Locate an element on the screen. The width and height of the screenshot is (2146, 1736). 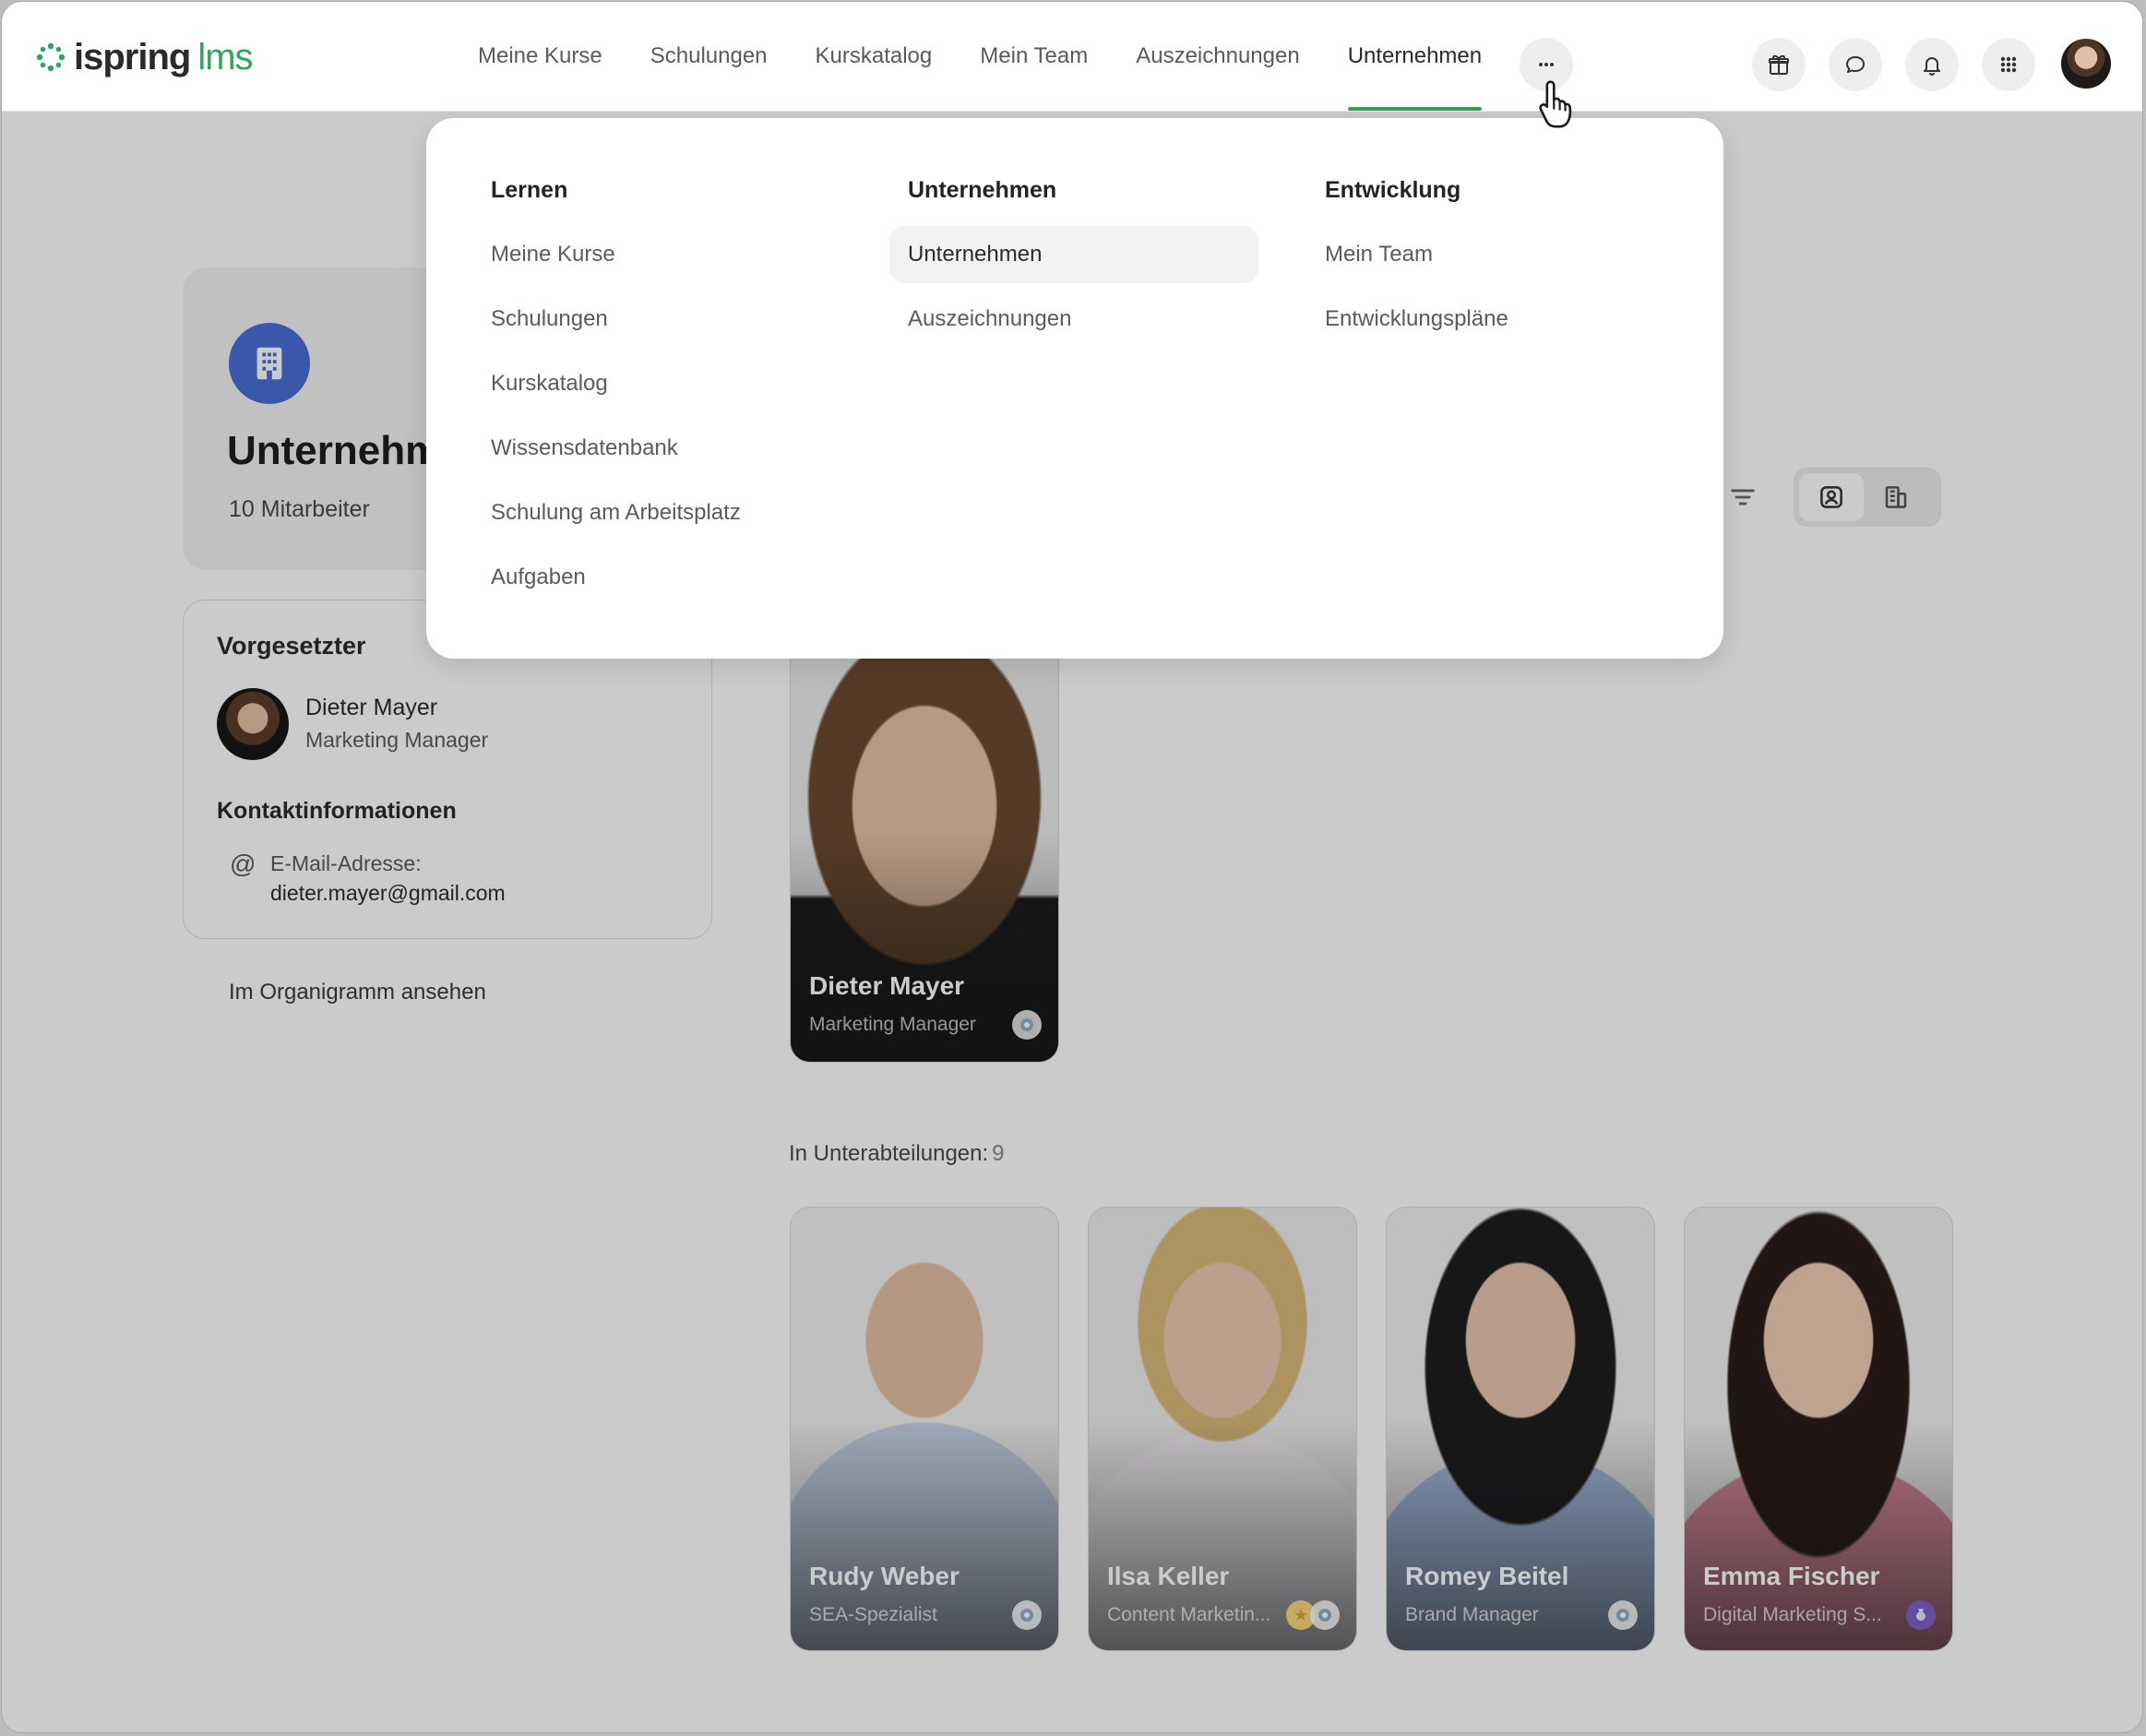
menu-item-wissensdatenbank: Wissensdatenbank is located at coordinates (616, 448).